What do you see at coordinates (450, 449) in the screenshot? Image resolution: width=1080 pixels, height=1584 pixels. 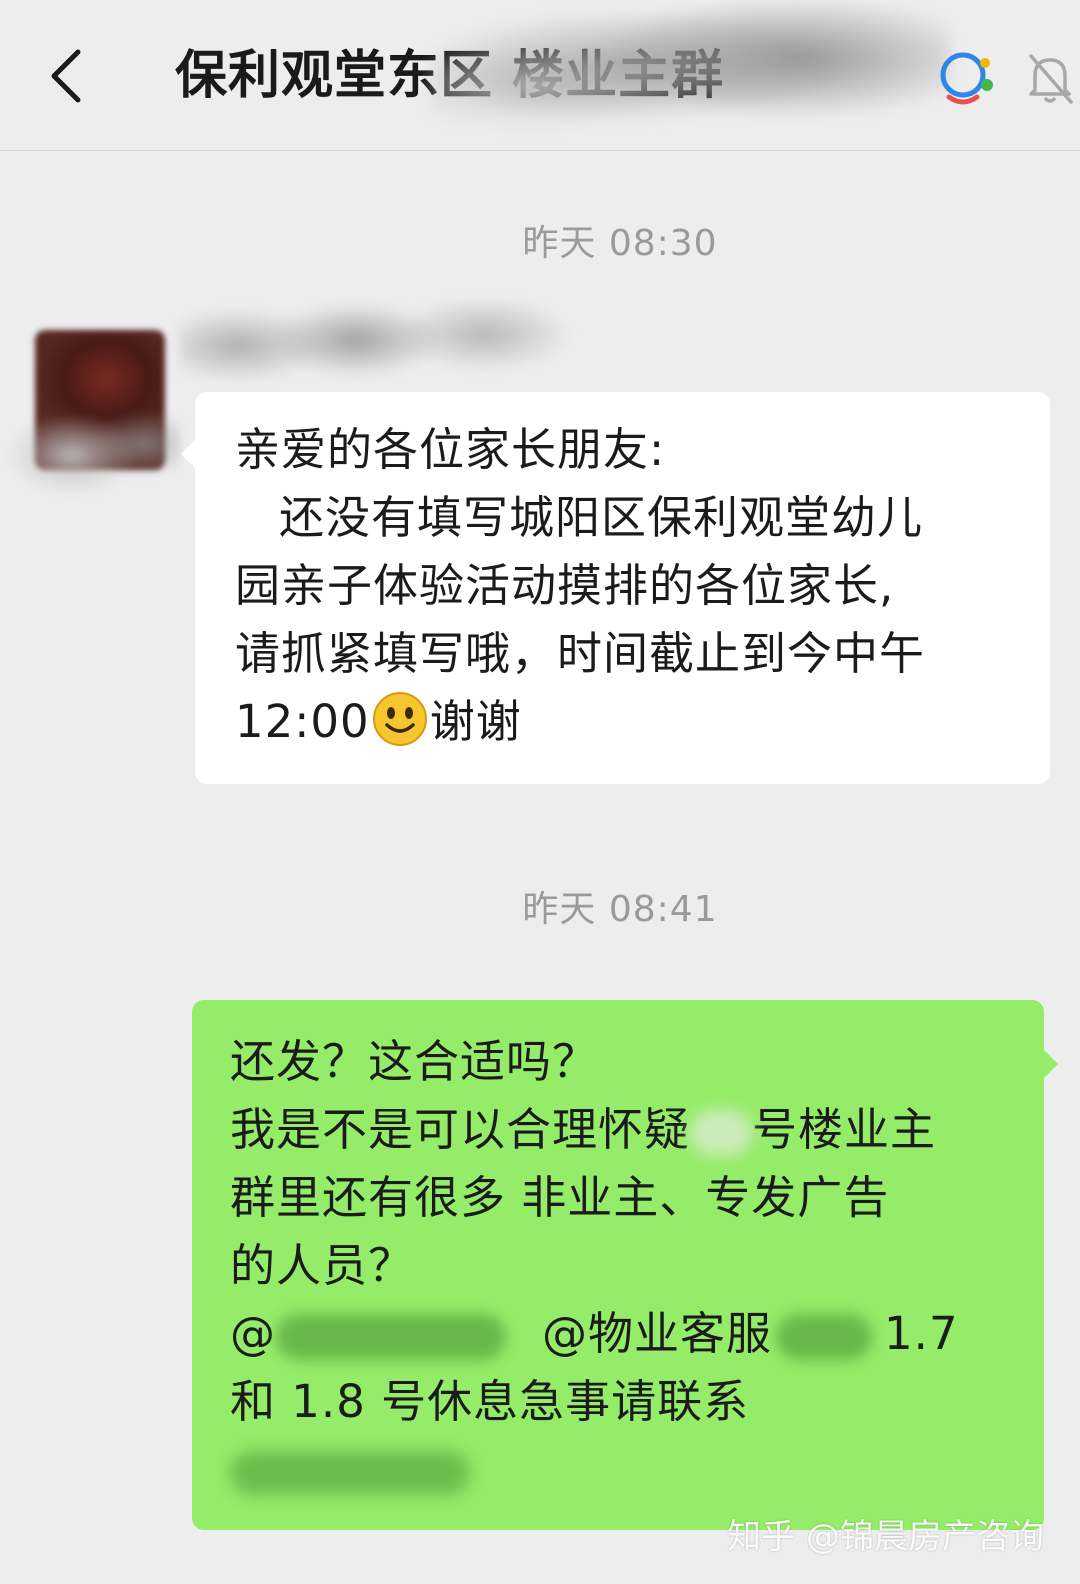 I see `message-line: 亲爱的各位家长朋友:` at bounding box center [450, 449].